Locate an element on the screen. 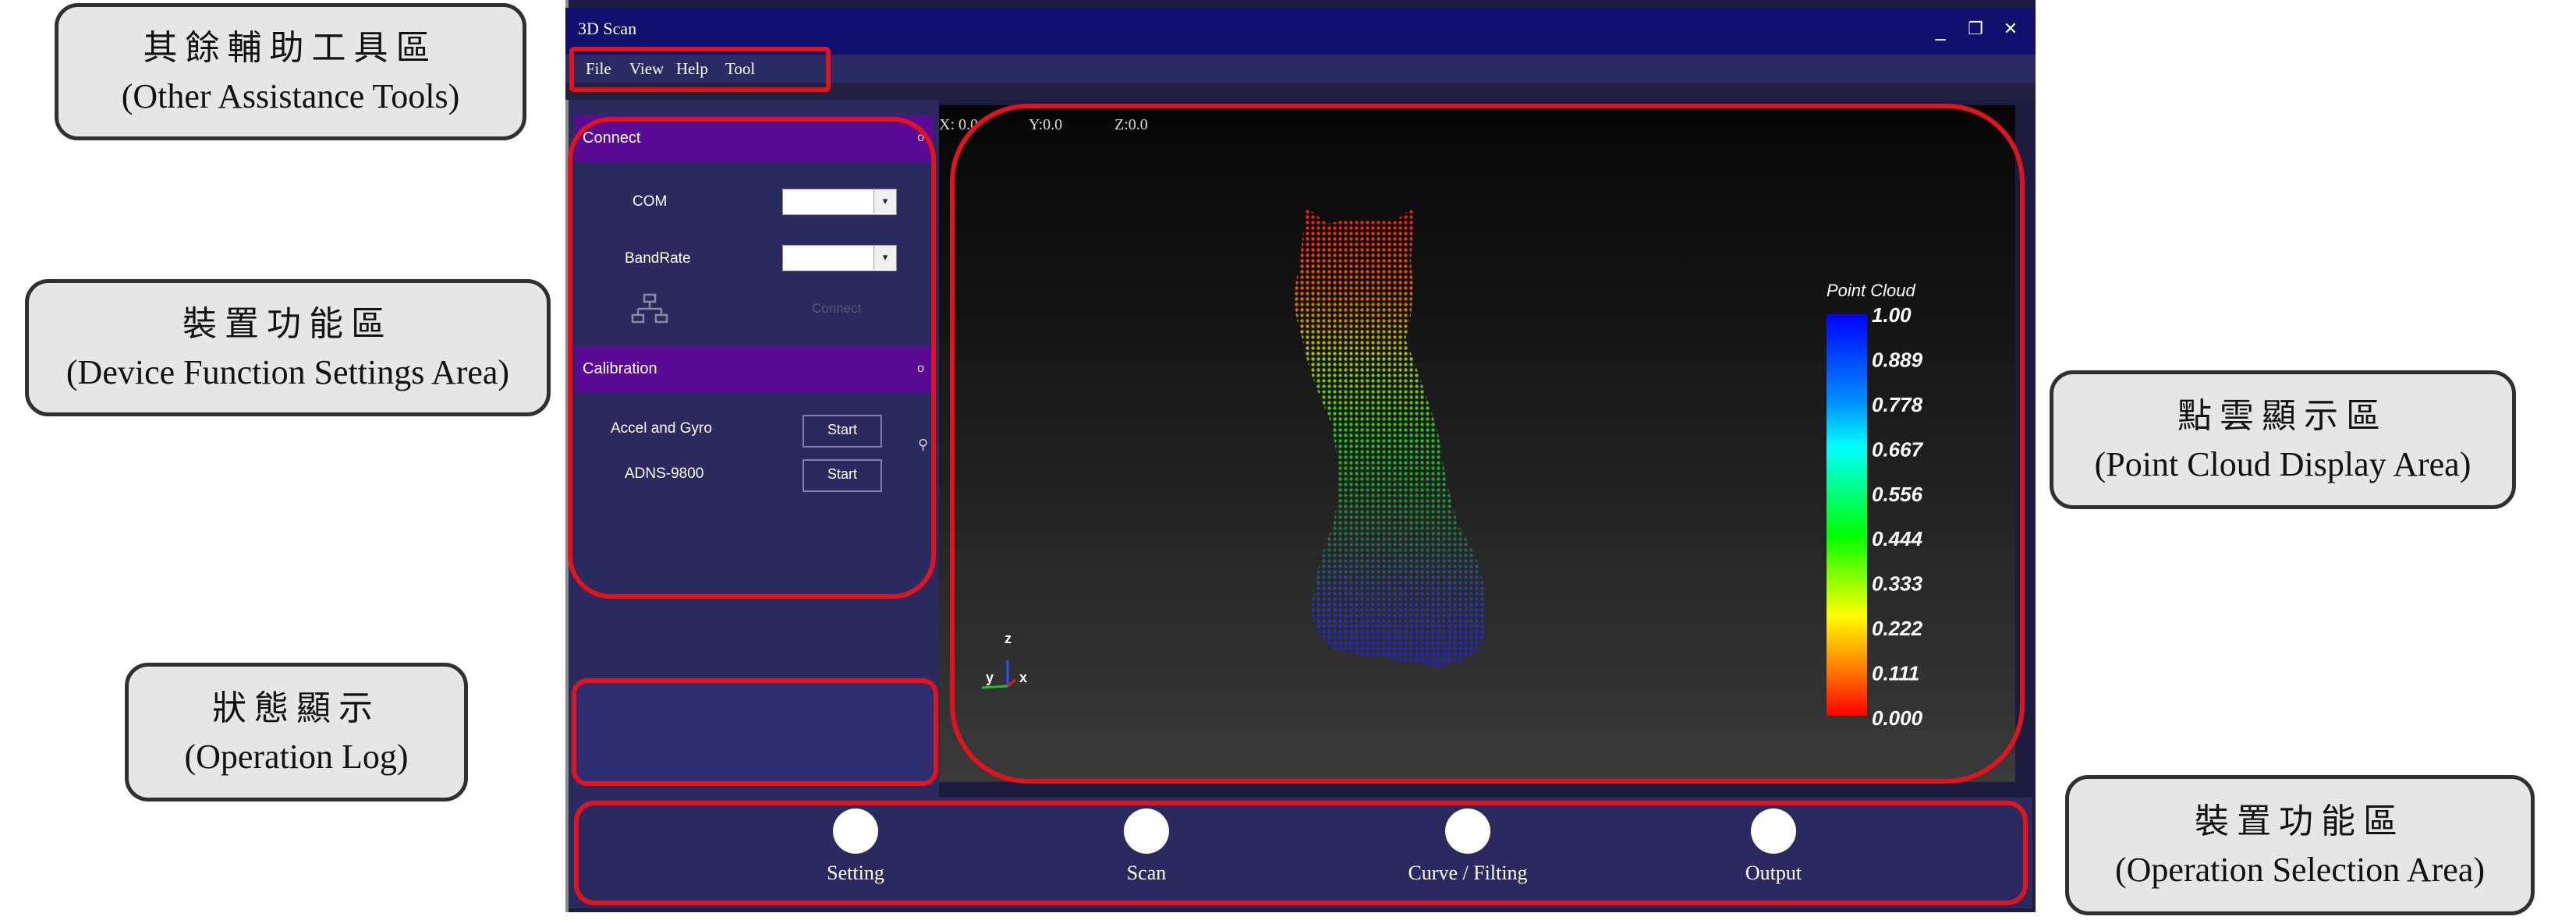 This screenshot has width=2576, height=920. highlight-device-settings is located at coordinates (752, 358).